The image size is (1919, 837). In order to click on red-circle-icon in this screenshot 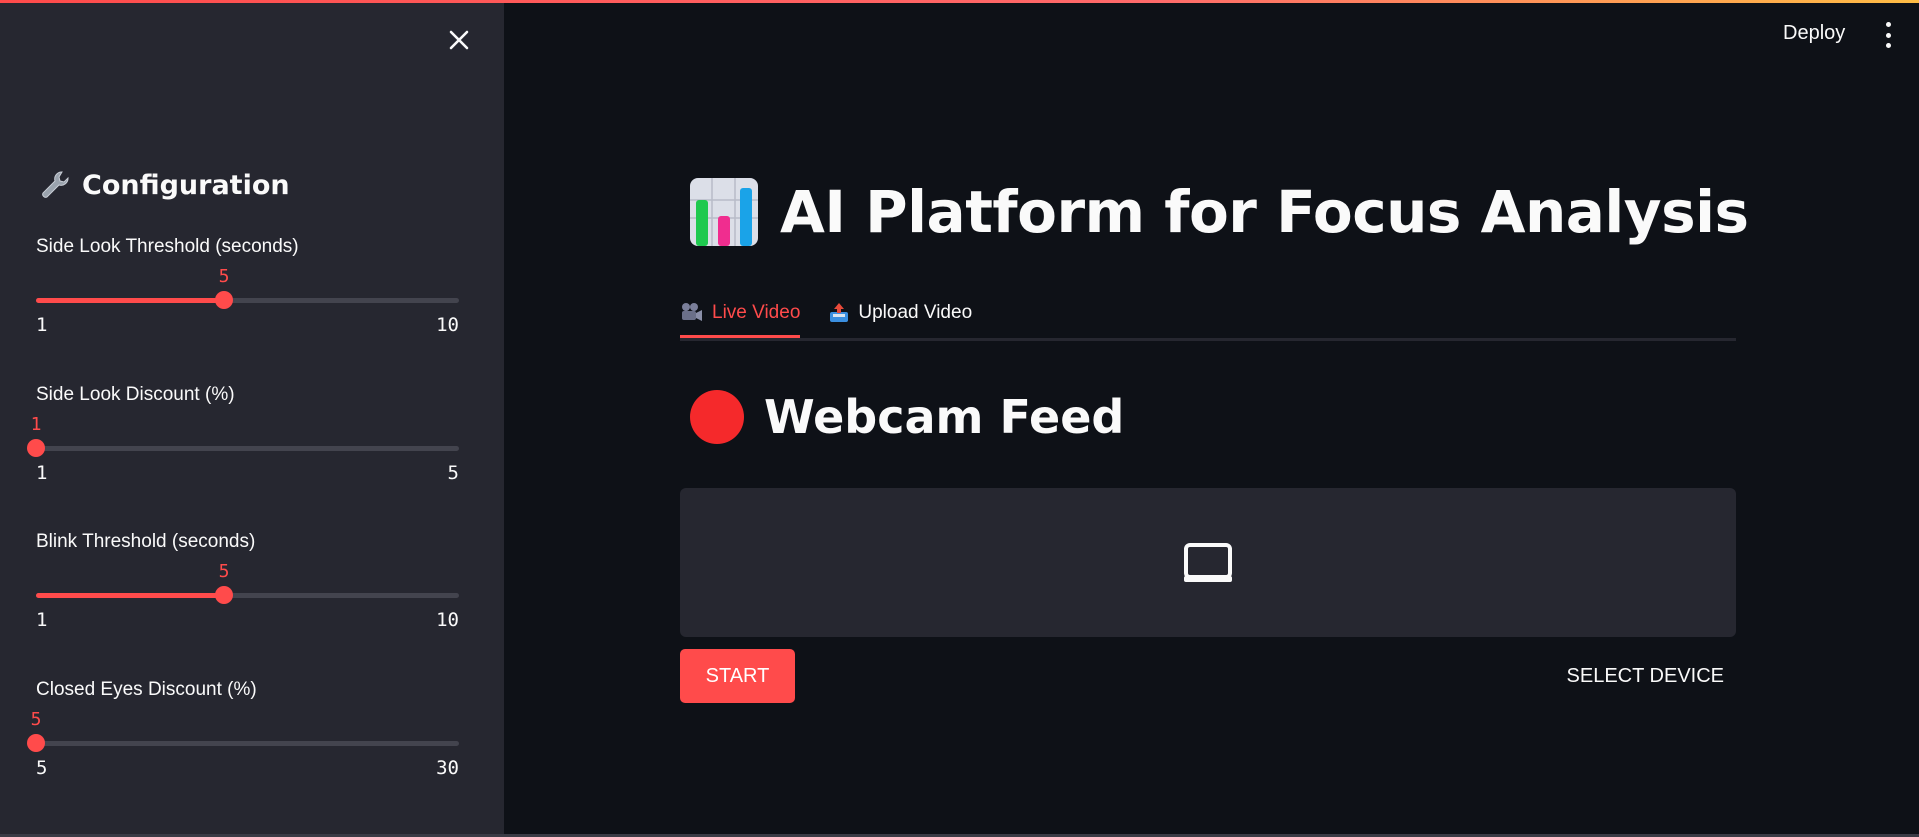, I will do `click(717, 417)`.